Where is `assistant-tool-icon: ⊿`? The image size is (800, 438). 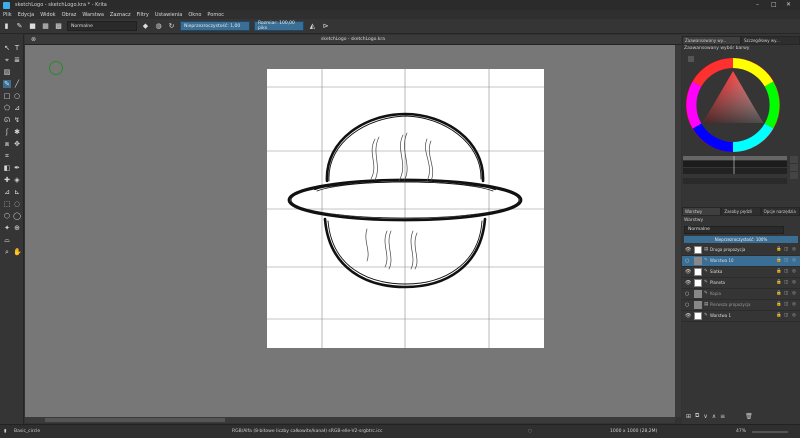
assistant-tool-icon: ⊿ is located at coordinates (7, 192).